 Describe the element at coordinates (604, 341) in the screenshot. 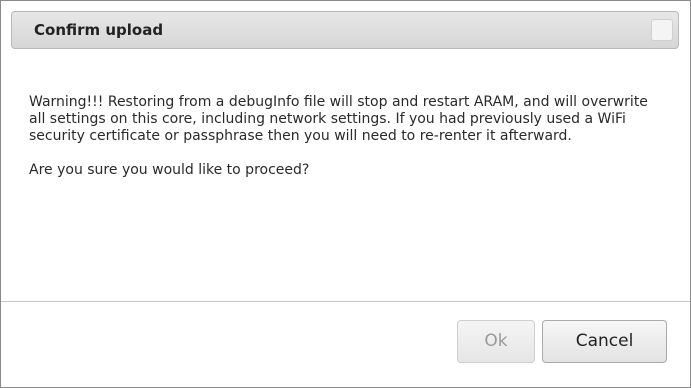

I see `cancel-button: Cancel` at that location.